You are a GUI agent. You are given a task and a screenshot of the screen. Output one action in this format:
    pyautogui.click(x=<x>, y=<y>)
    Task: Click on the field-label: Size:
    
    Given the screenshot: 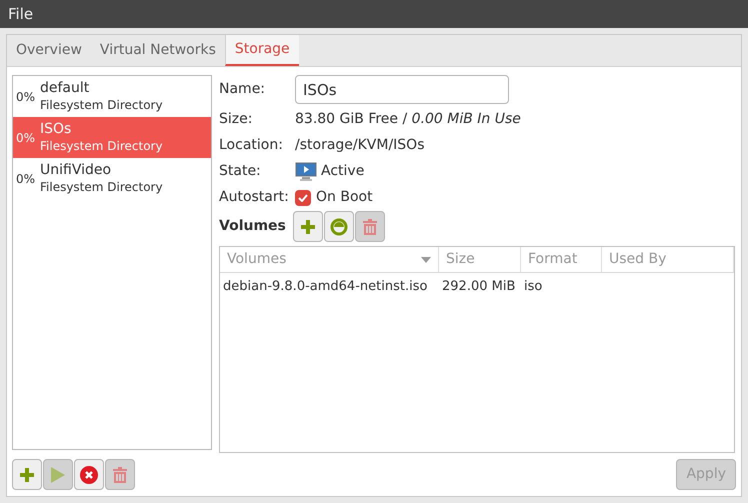 What is the action you would take?
    pyautogui.click(x=236, y=119)
    